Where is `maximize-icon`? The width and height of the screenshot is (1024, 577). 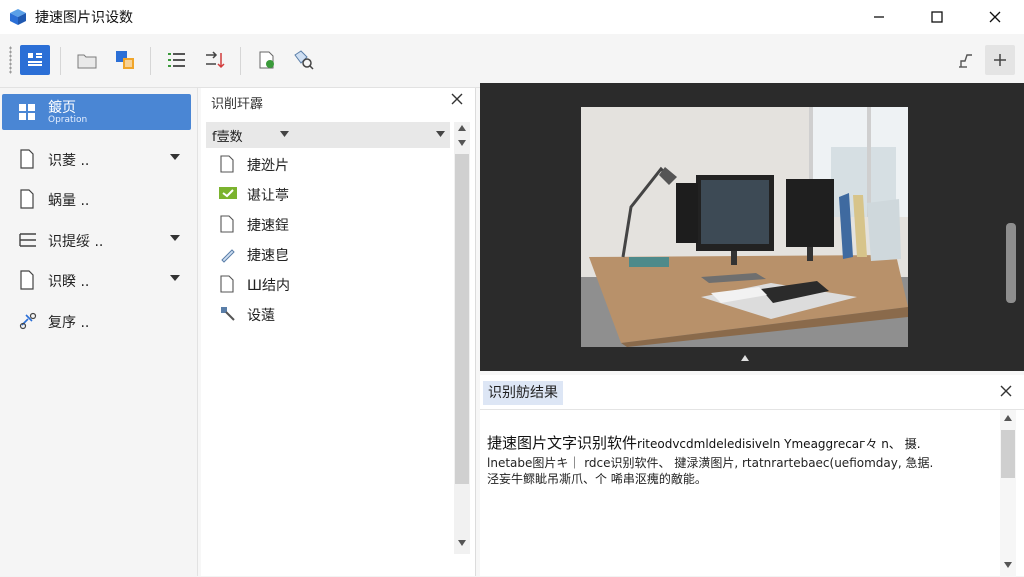
maximize-icon is located at coordinates (937, 17).